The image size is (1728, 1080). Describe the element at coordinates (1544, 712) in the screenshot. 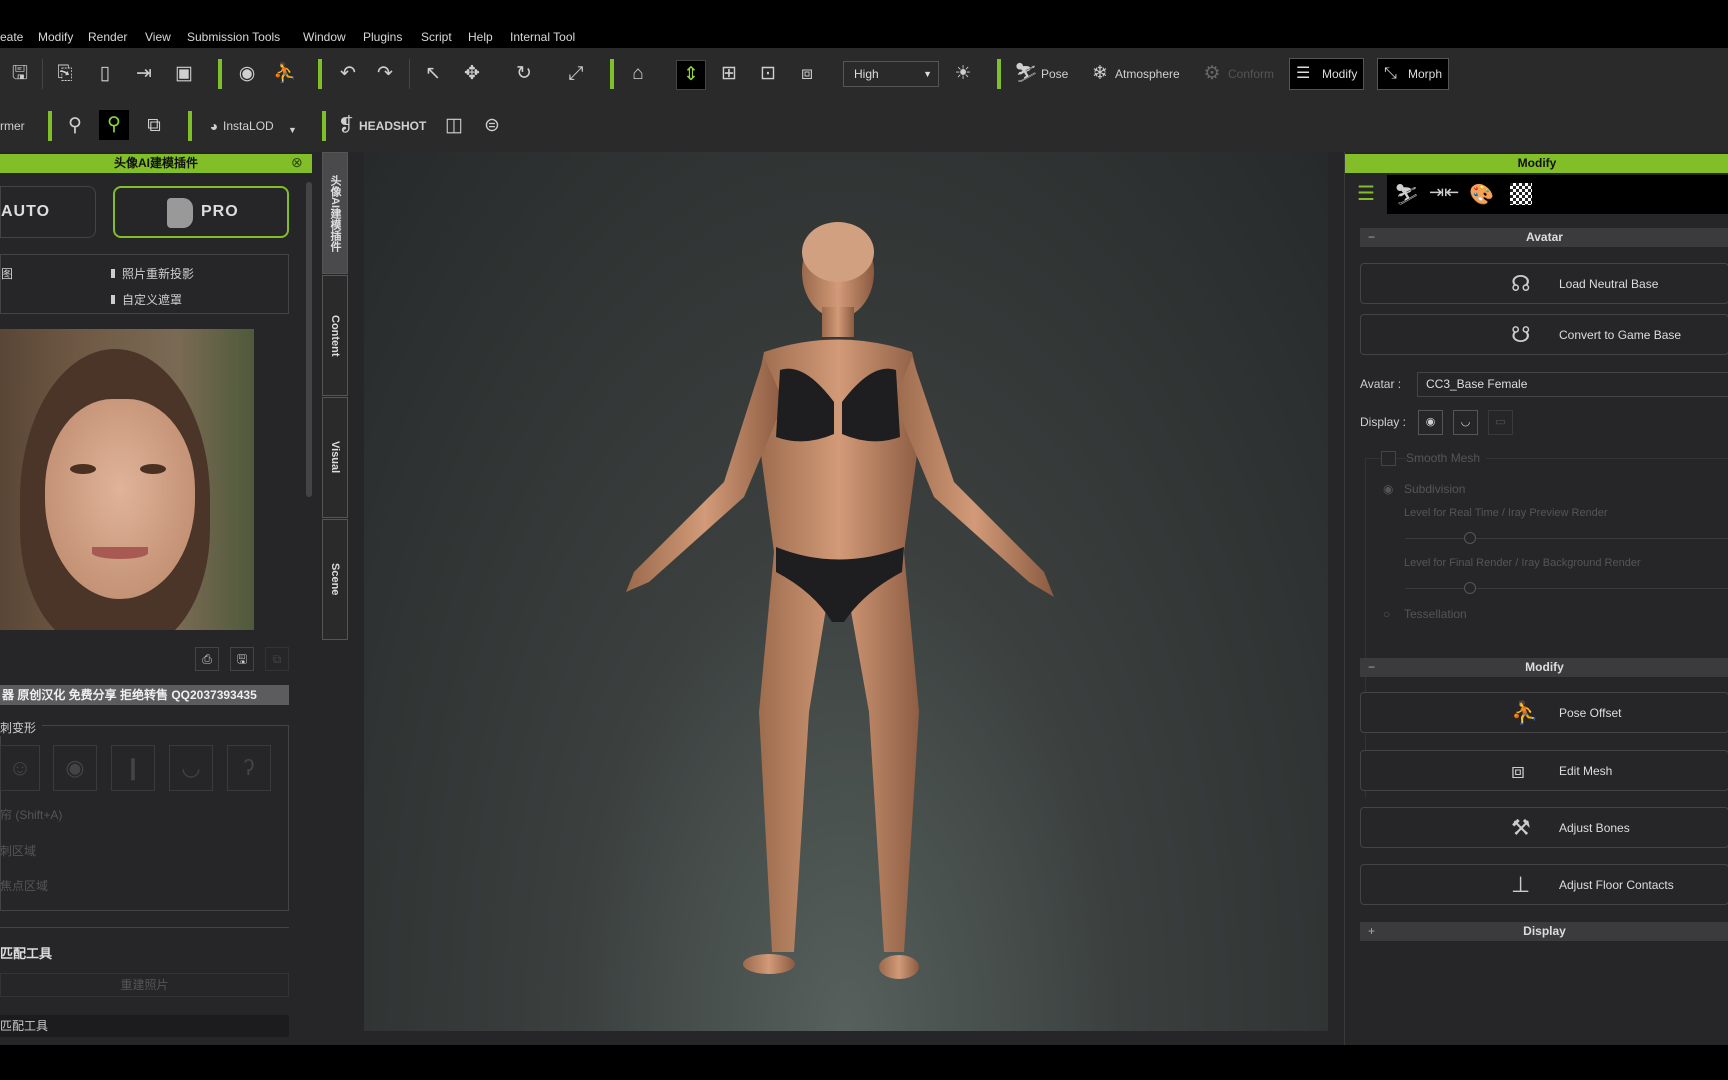

I see `pose-offset-button: ⛹ Pose Offset` at that location.